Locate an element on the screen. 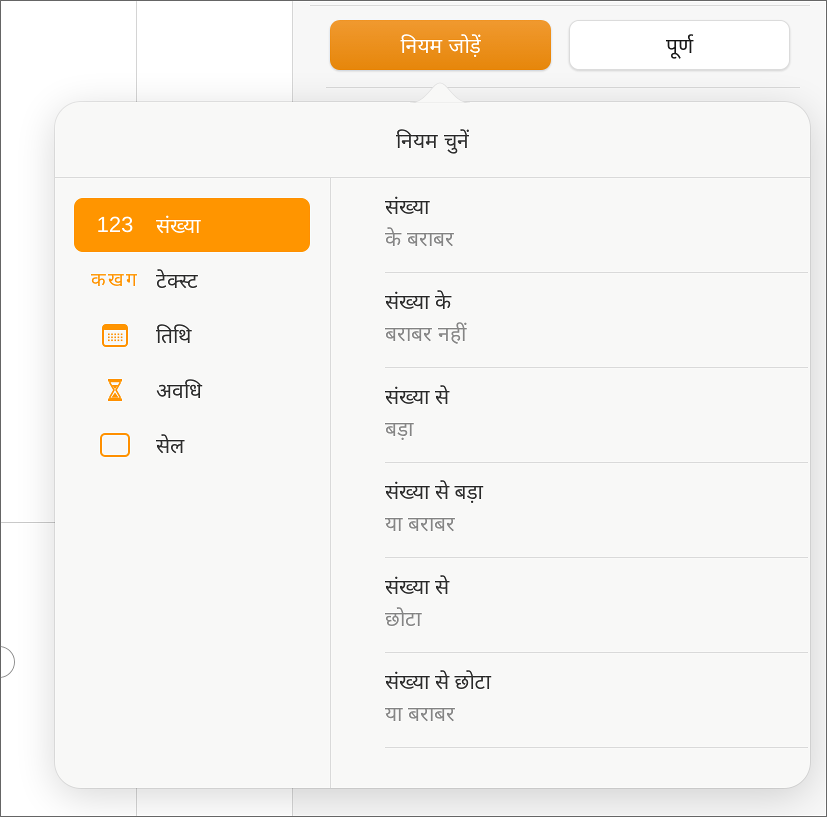  done-button: पूर्ण is located at coordinates (679, 45).